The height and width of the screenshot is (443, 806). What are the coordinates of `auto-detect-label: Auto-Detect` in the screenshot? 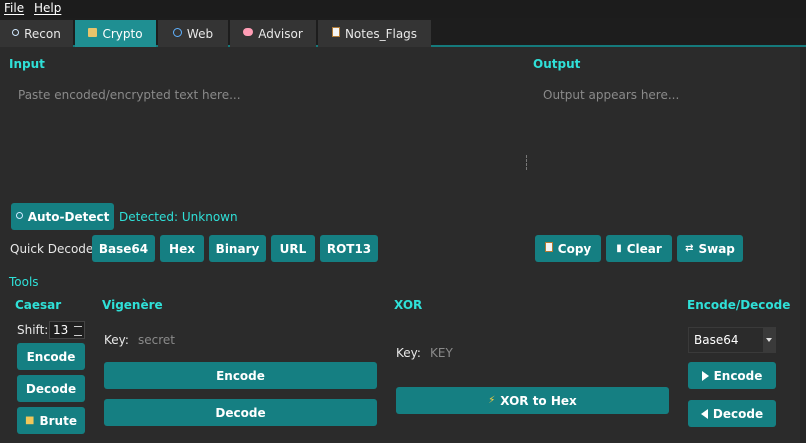 It's located at (68, 216).